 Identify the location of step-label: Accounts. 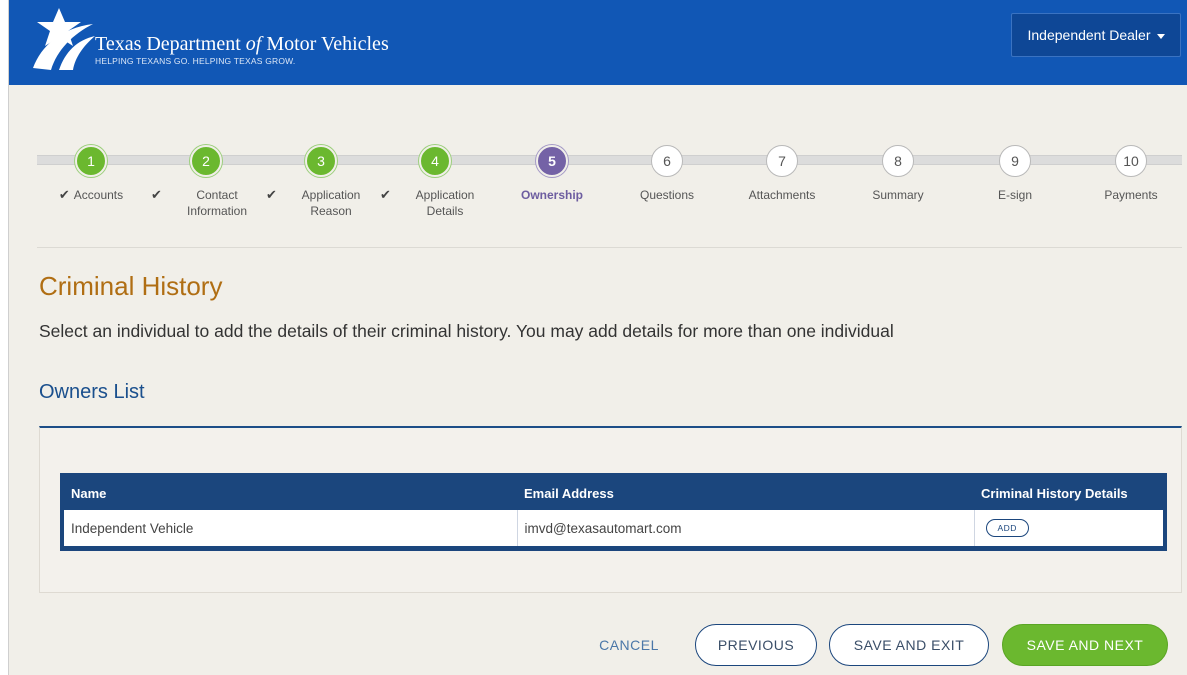
(98, 195).